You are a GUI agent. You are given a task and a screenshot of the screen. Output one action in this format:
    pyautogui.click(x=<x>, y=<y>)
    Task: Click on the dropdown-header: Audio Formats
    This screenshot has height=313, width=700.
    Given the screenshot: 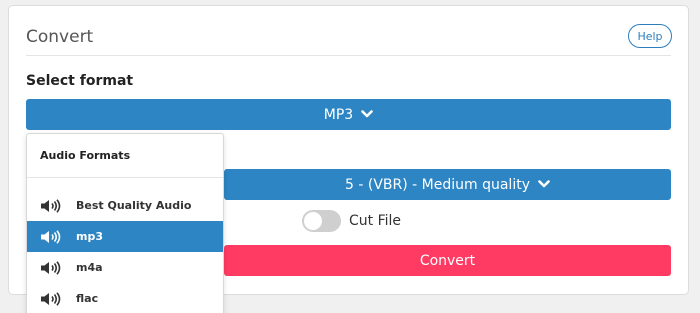 What is the action you would take?
    pyautogui.click(x=125, y=156)
    